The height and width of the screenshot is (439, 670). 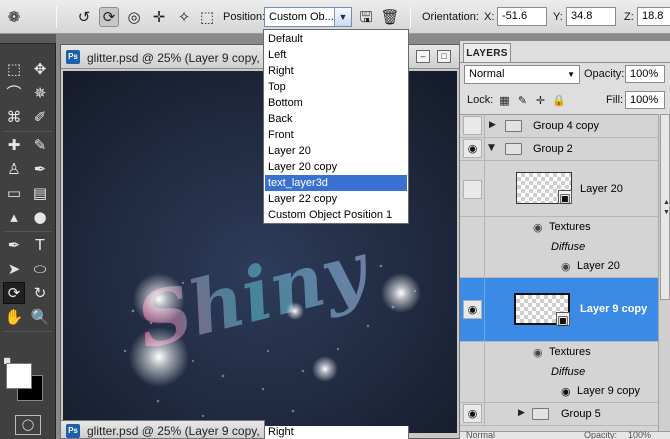 I want to click on dropdown-option: Top, so click(x=336, y=87).